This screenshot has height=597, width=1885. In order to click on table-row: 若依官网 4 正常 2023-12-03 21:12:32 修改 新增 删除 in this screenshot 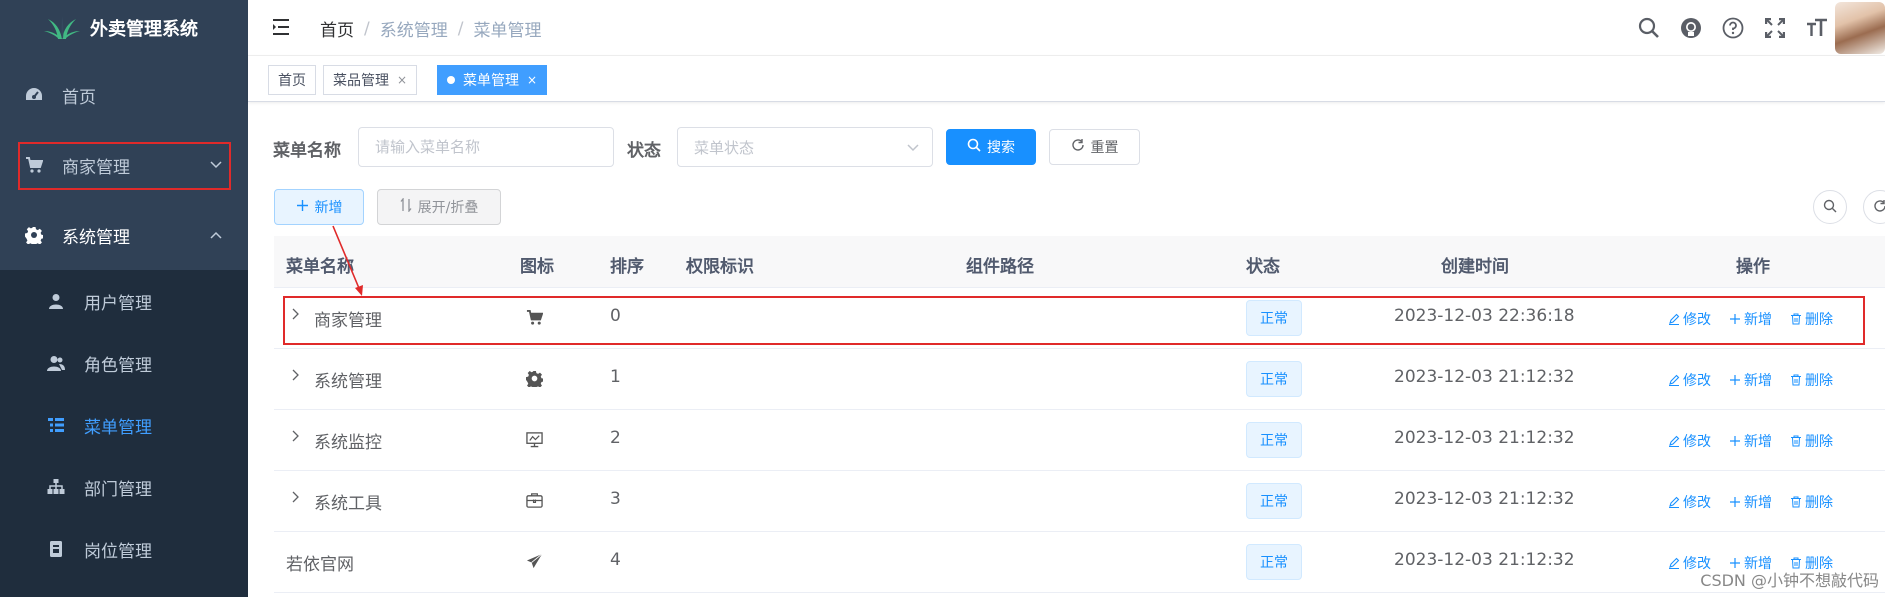, I will do `click(1079, 562)`.